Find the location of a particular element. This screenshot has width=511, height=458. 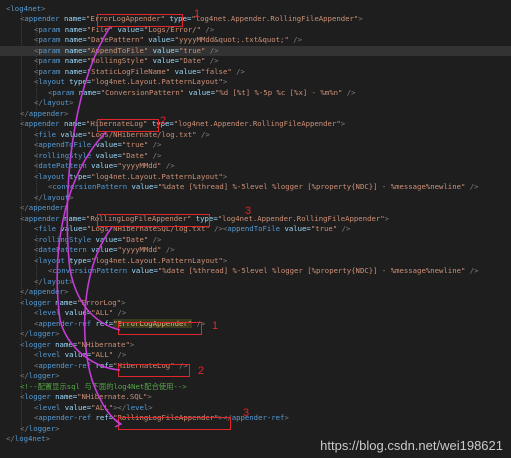

watermark: https://blog.csdn.net/wei198621 is located at coordinates (411, 445).